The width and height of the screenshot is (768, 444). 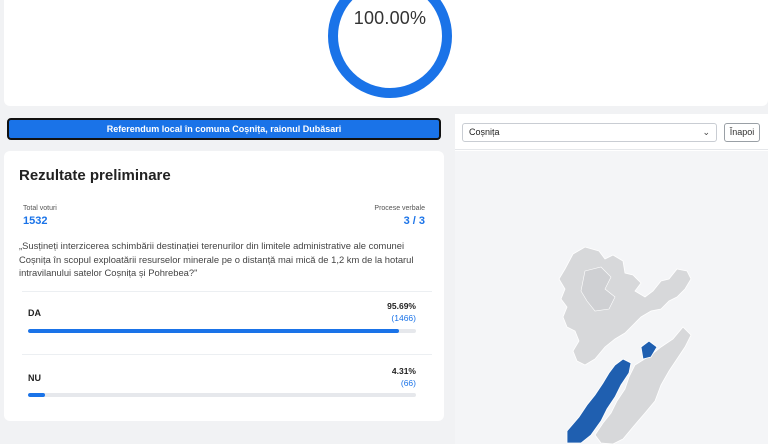 What do you see at coordinates (390, 18) in the screenshot?
I see `turnout-percent: 100.00%` at bounding box center [390, 18].